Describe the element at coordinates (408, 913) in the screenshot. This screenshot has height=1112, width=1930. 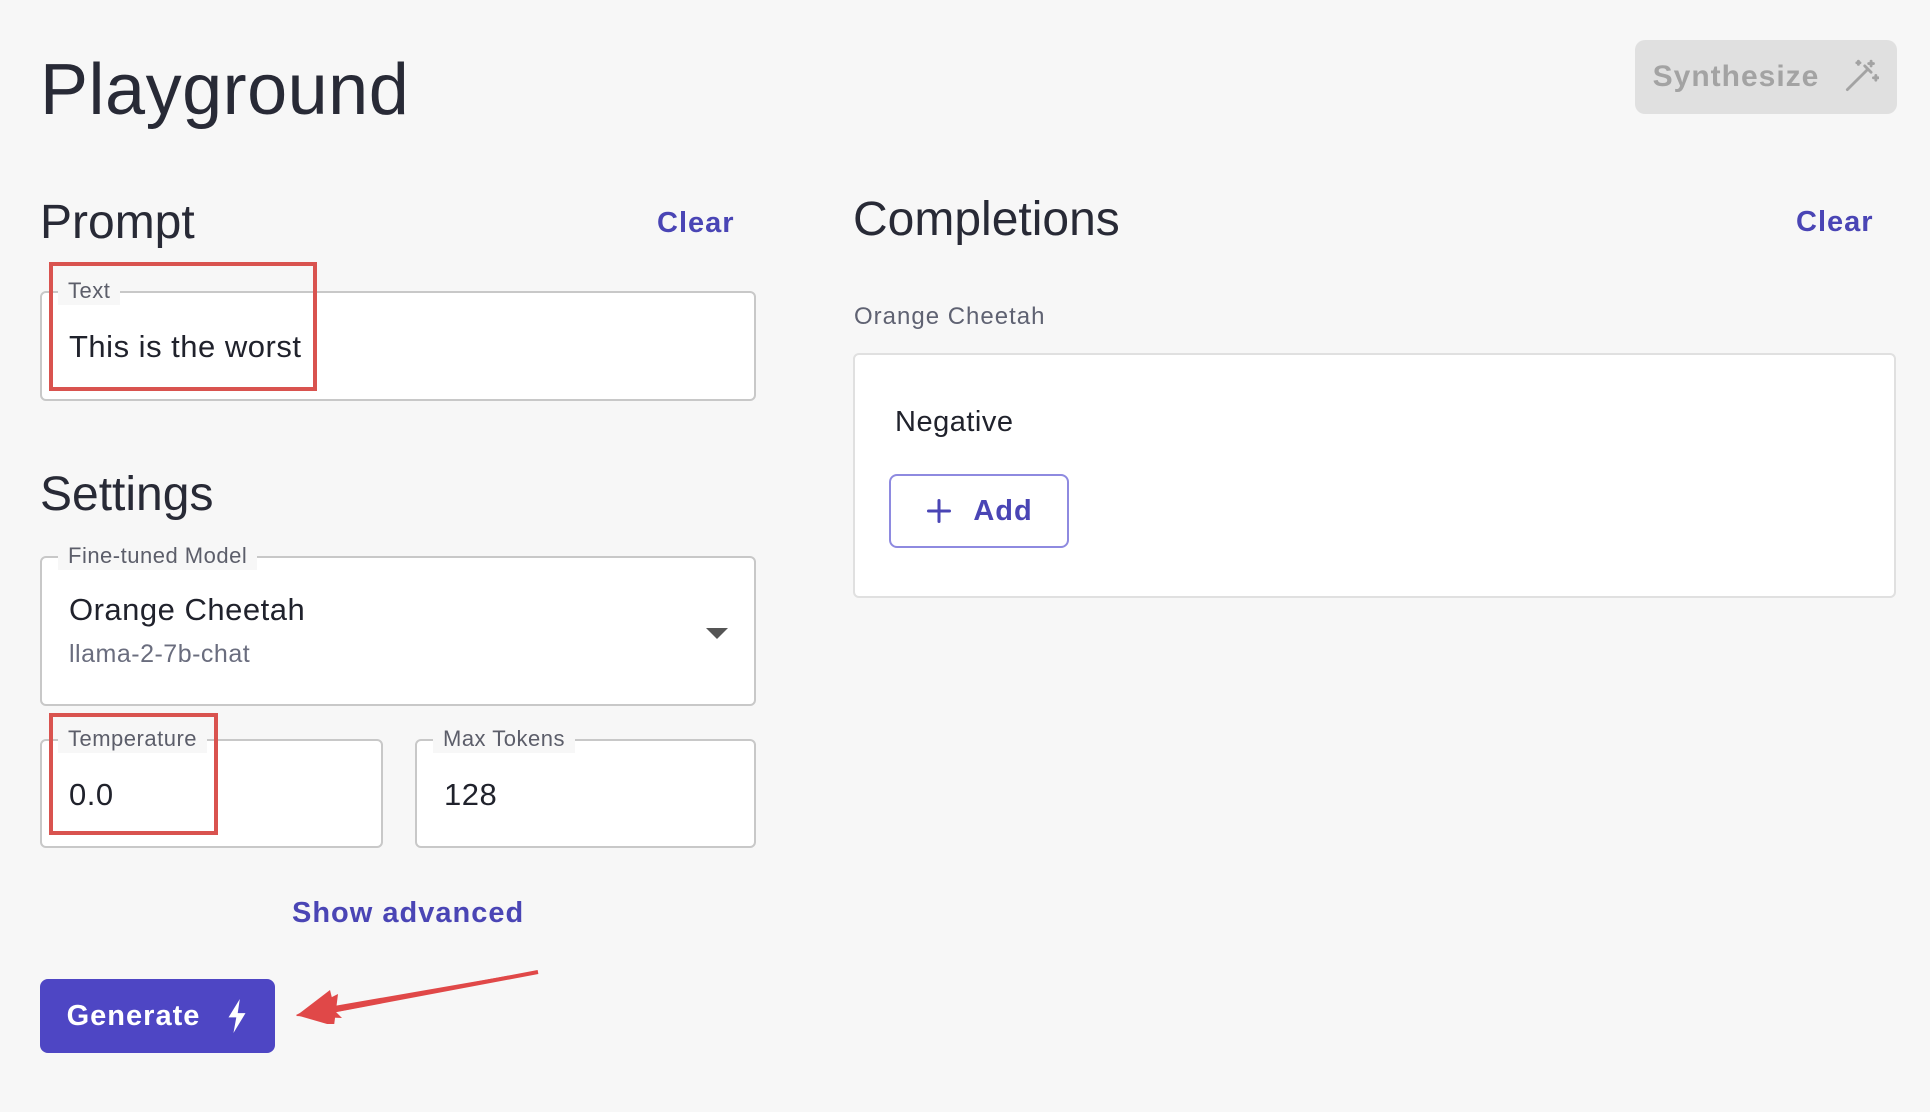
I see `show-advanced-button: Show advanced` at that location.